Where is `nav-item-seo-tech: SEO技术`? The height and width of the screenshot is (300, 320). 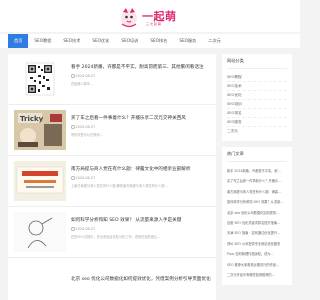 nav-item-seo-tech: SEO技术 is located at coordinates (71, 41).